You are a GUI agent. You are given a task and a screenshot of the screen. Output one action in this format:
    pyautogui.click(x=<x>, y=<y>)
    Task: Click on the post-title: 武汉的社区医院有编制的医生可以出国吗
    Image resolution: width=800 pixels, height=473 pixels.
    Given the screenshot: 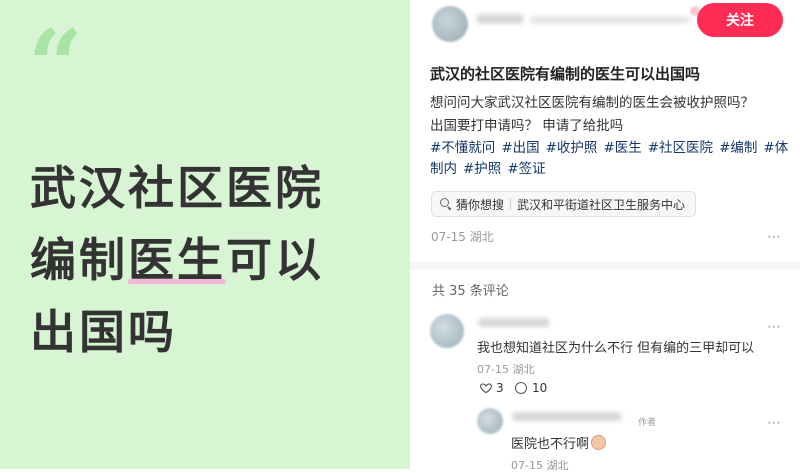 What is the action you would take?
    pyautogui.click(x=565, y=74)
    